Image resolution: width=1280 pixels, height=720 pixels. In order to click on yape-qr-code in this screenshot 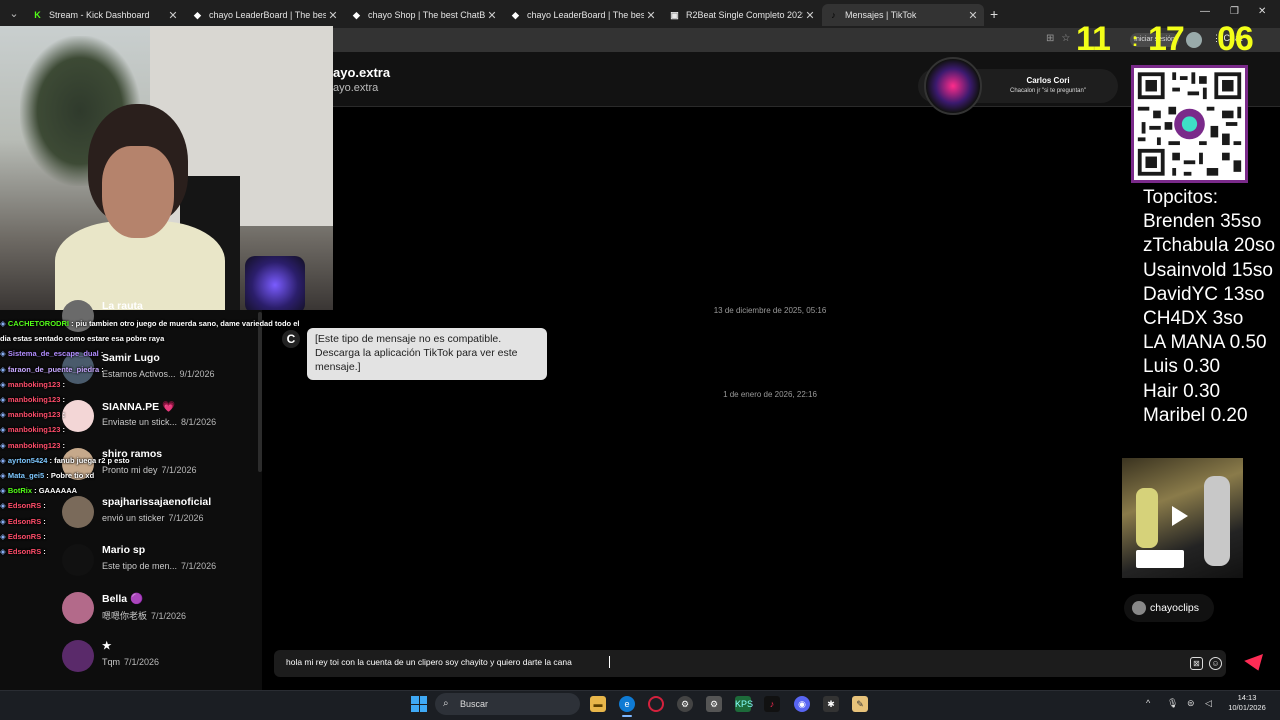, I will do `click(1189, 124)`.